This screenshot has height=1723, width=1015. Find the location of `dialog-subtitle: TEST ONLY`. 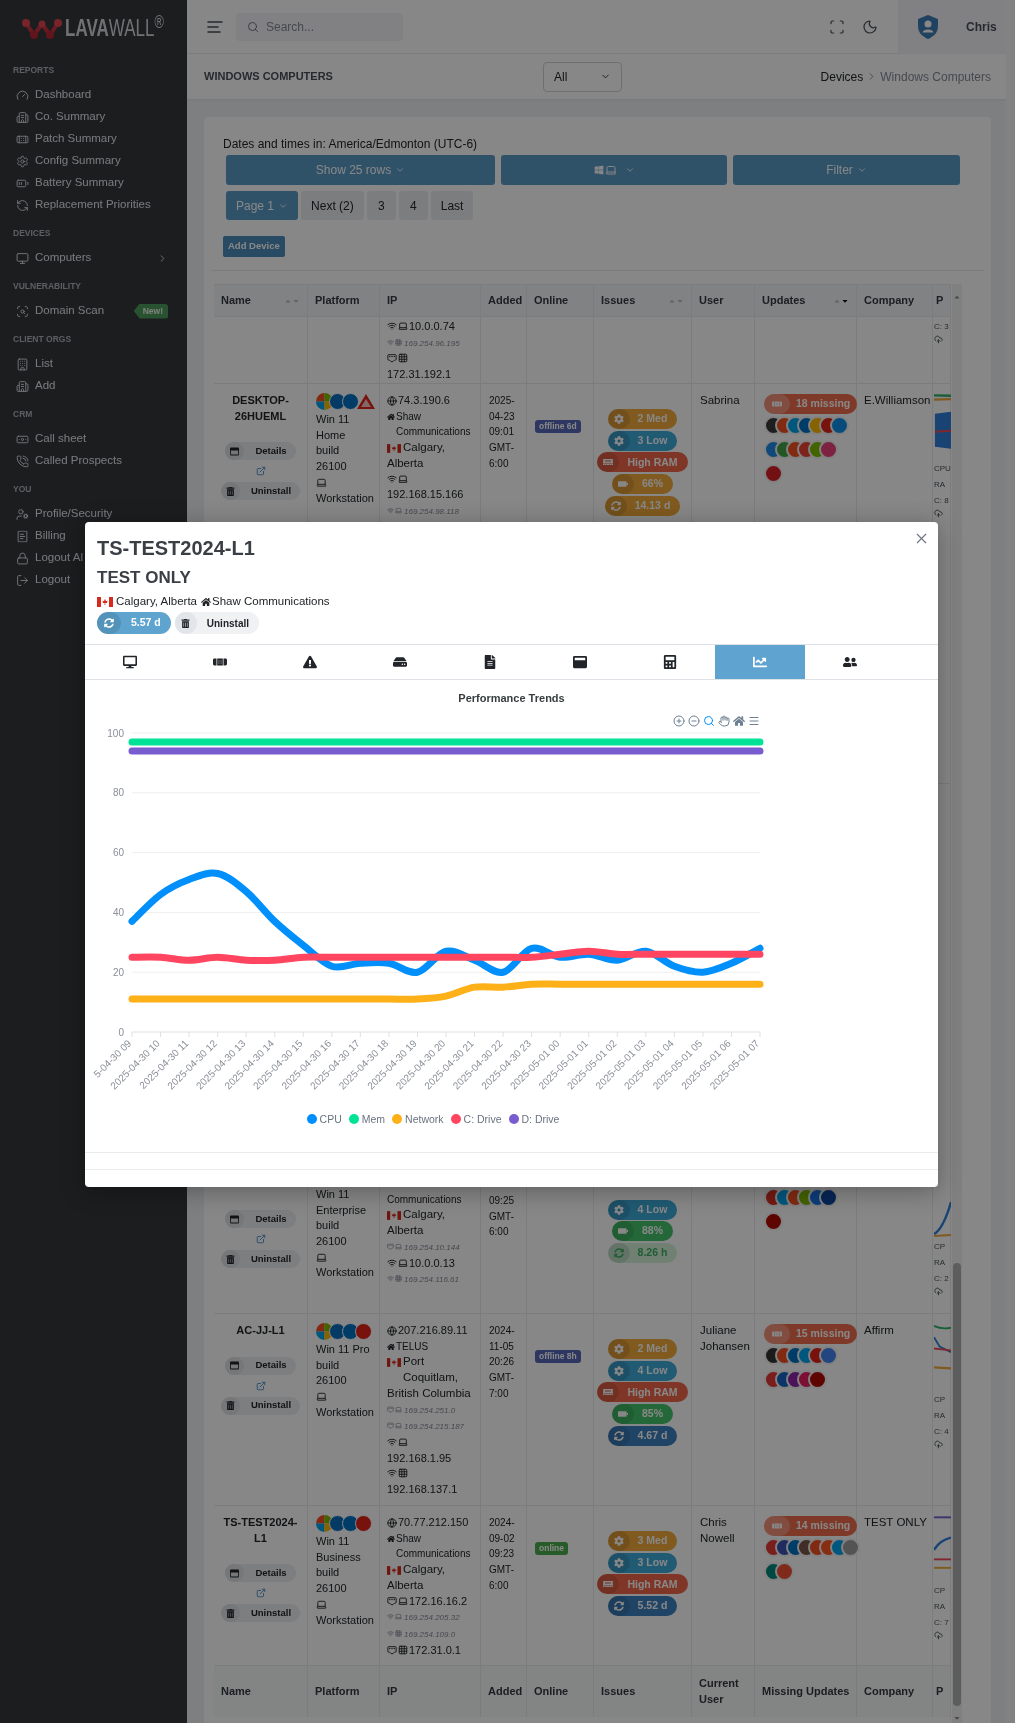

dialog-subtitle: TEST ONLY is located at coordinates (144, 578).